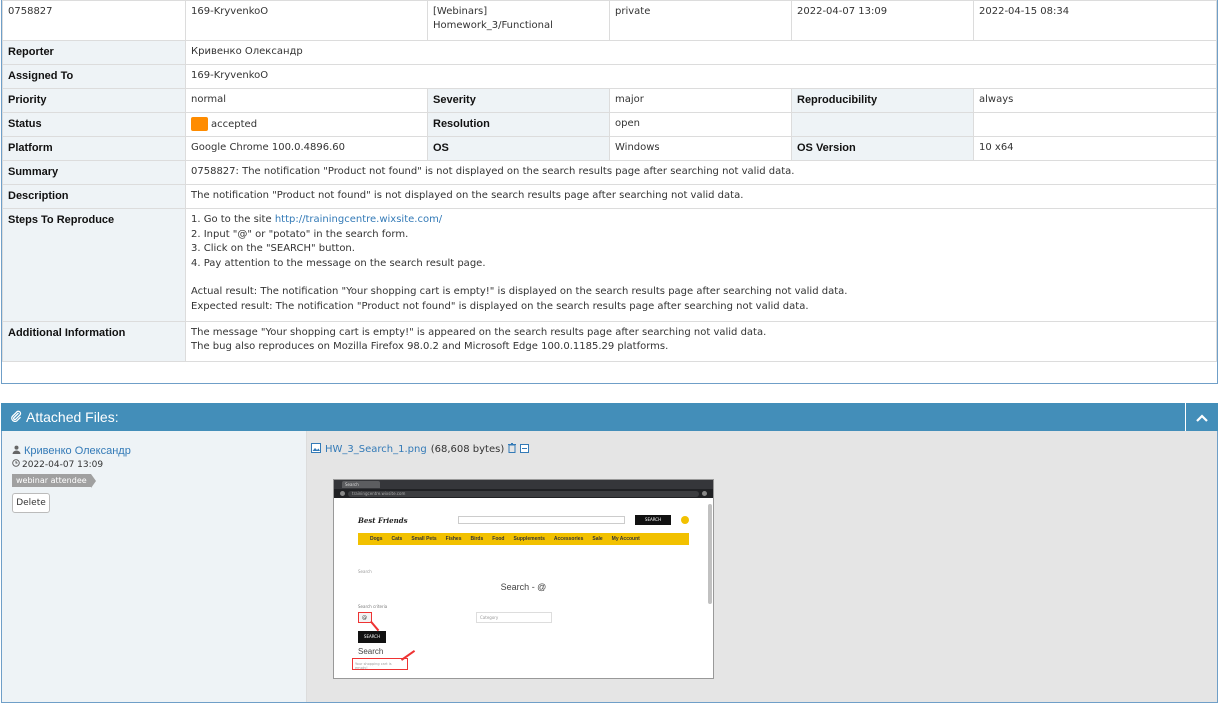 Image resolution: width=1223 pixels, height=703 pixels. What do you see at coordinates (306, 148) in the screenshot?
I see `platform-value: Google Chrome 100.0.4896.60` at bounding box center [306, 148].